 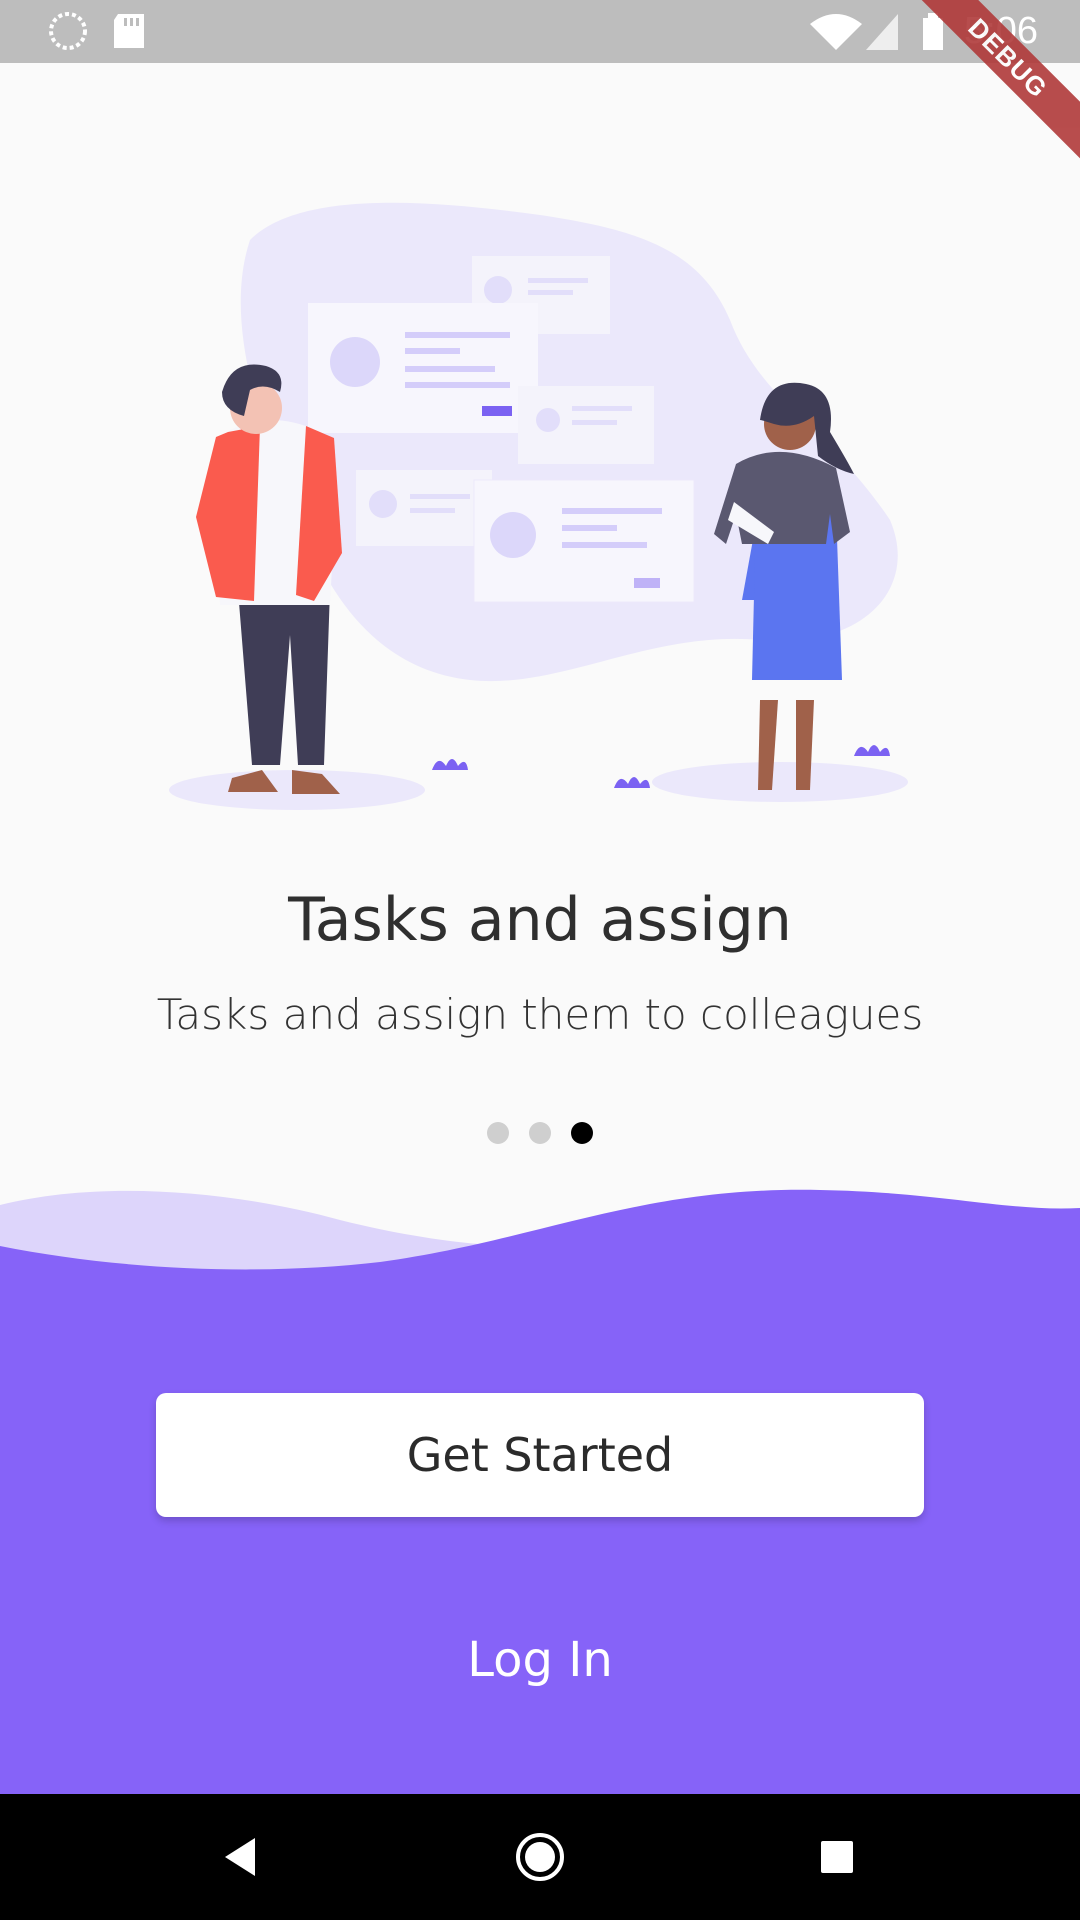 What do you see at coordinates (68, 31) in the screenshot?
I see `loading-icon` at bounding box center [68, 31].